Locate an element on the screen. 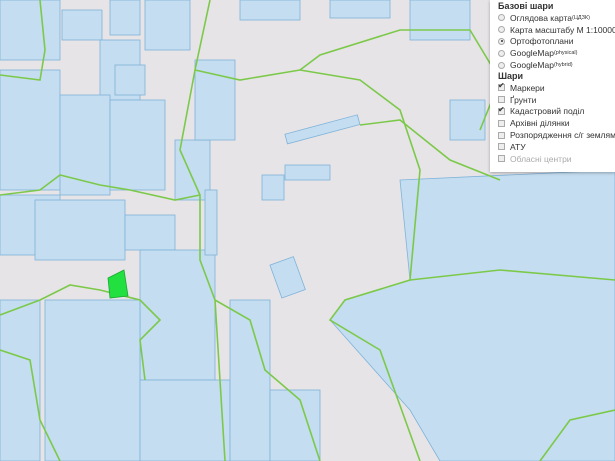  layer-label: АТУ is located at coordinates (518, 146).